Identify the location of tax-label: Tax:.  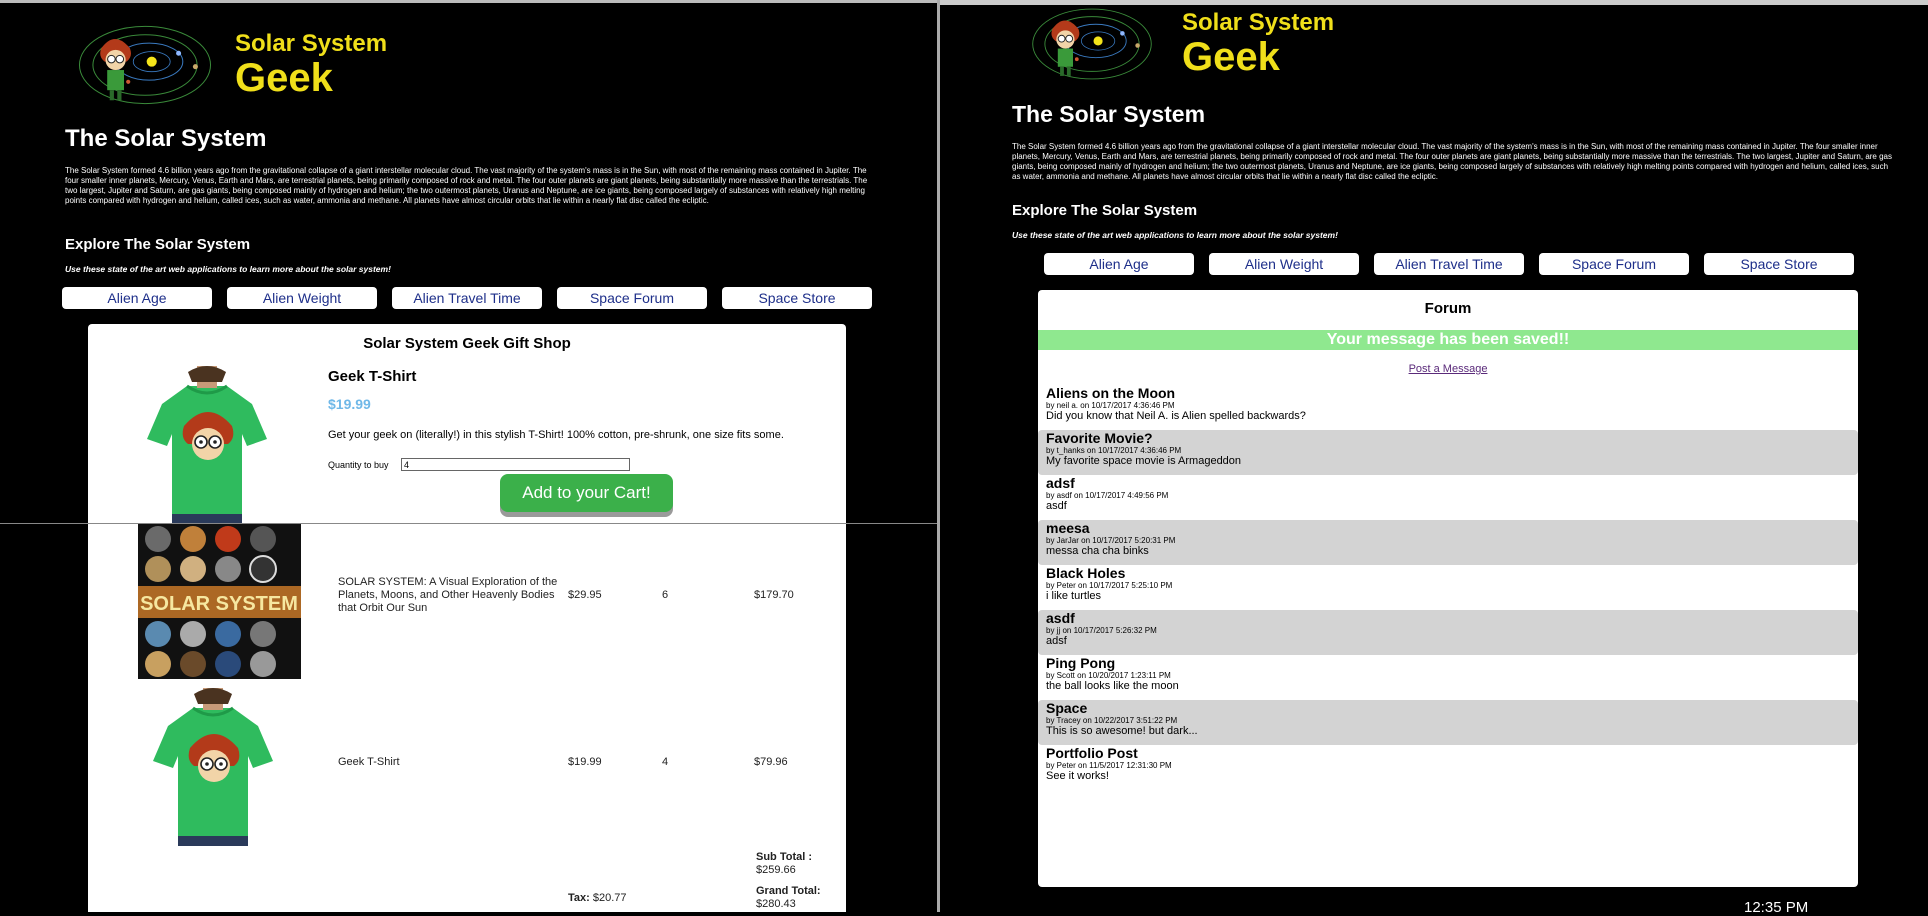
(579, 898).